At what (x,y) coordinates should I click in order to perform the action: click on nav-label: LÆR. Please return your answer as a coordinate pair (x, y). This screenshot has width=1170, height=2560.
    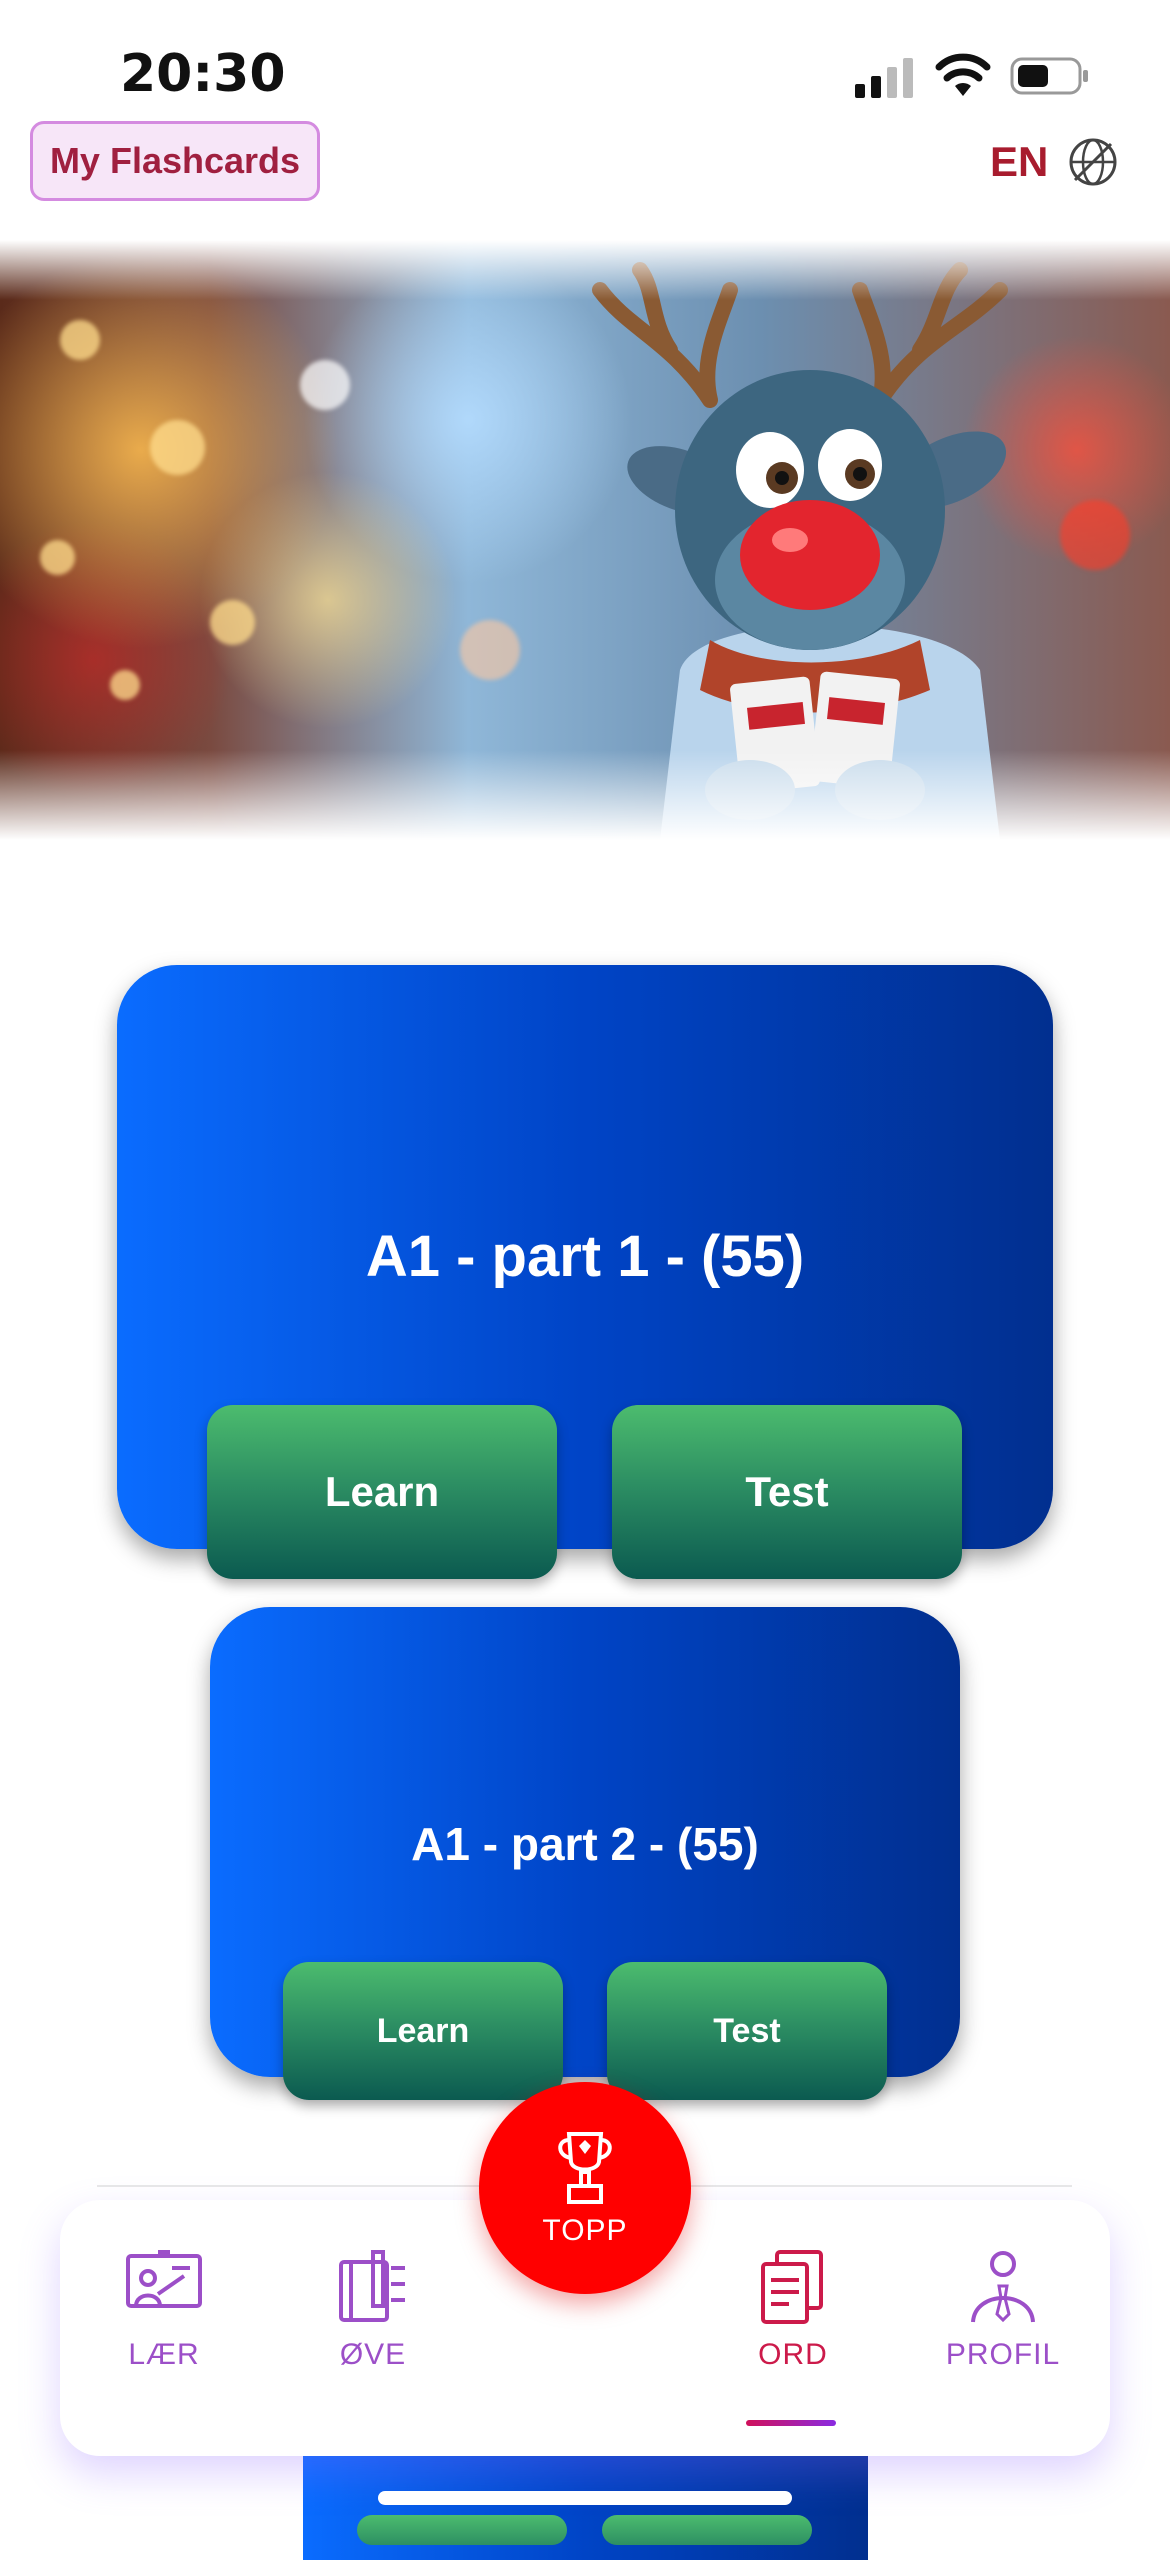
    Looking at the image, I should click on (164, 2354).